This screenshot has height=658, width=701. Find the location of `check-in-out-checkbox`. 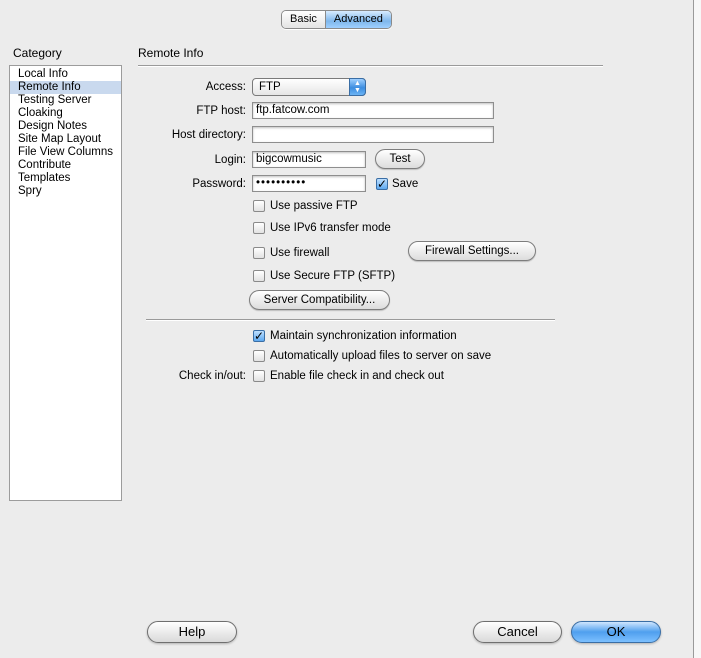

check-in-out-checkbox is located at coordinates (259, 376).